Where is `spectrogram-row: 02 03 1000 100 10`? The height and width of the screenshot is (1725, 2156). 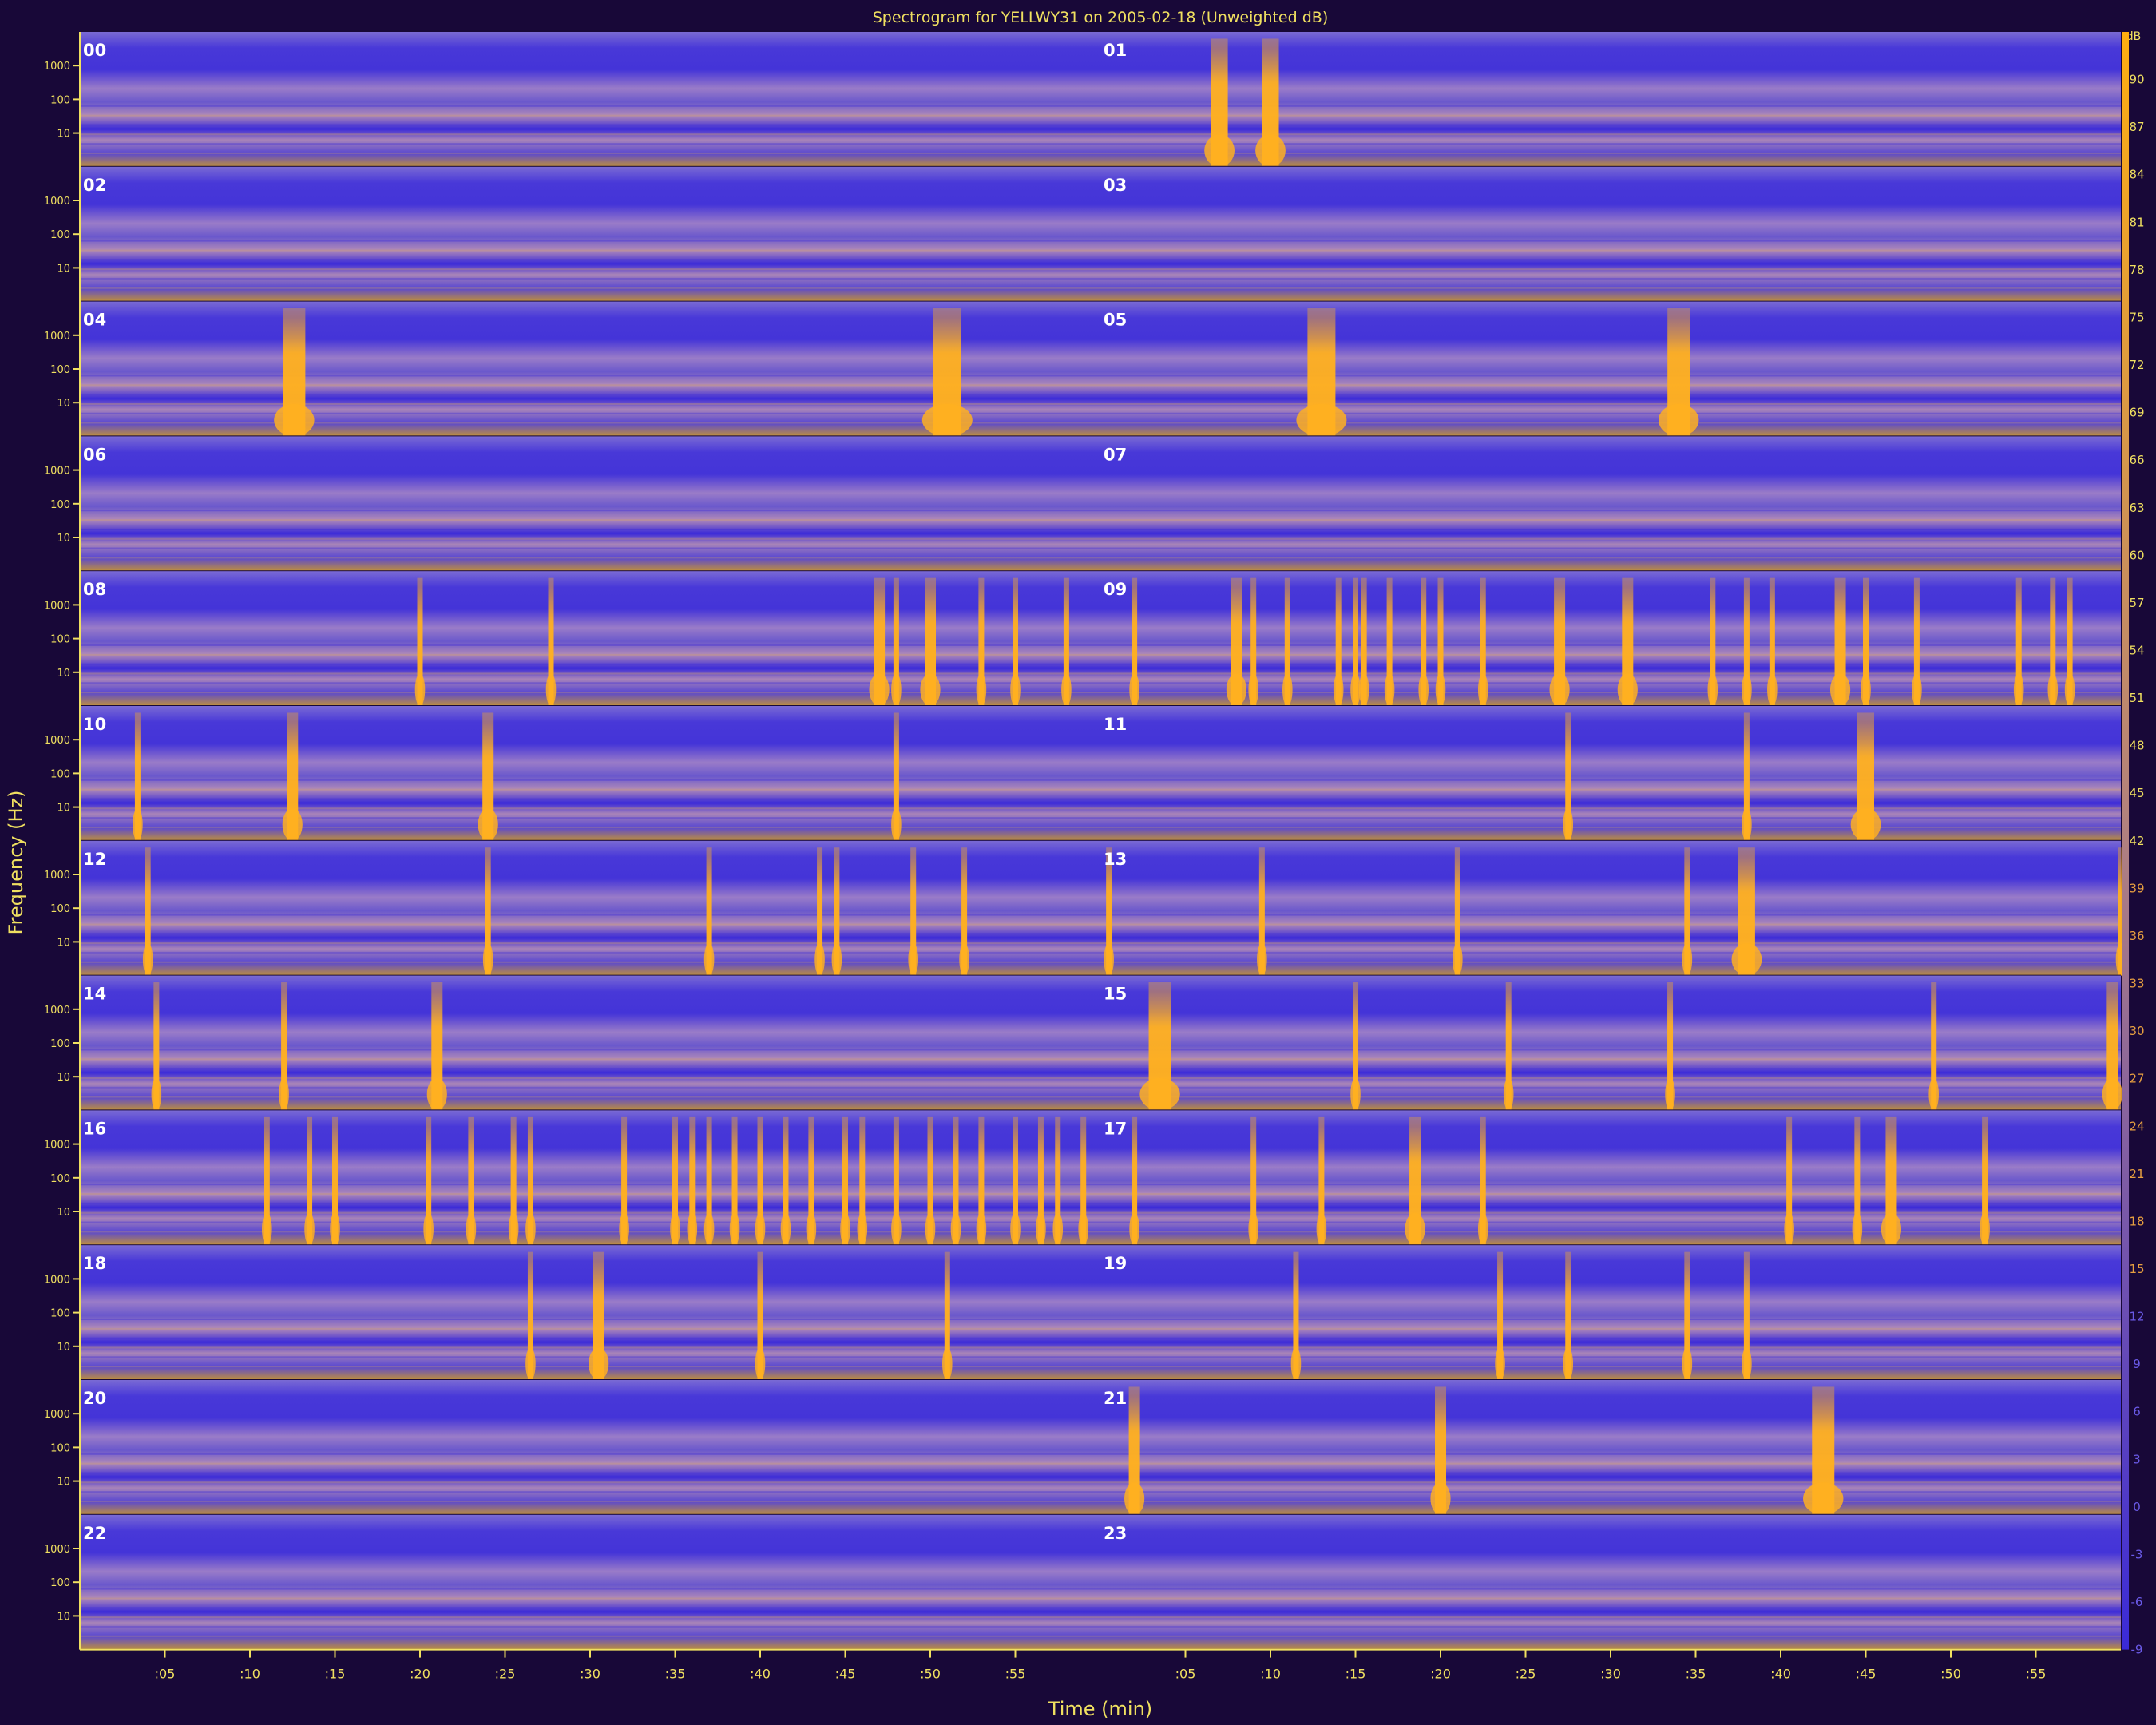 spectrogram-row: 02 03 1000 100 10 is located at coordinates (1082, 235).